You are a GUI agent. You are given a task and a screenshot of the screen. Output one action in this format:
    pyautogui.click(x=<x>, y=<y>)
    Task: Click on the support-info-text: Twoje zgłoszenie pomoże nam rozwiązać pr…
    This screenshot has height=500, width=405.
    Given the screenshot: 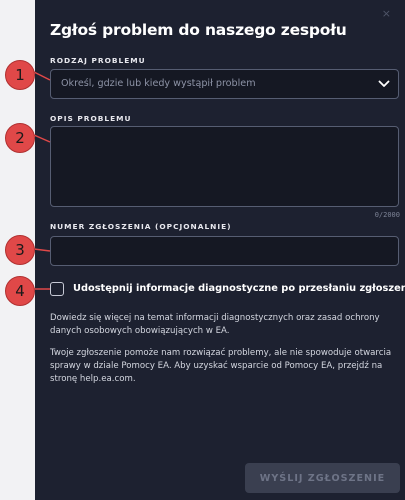 What is the action you would take?
    pyautogui.click(x=221, y=366)
    